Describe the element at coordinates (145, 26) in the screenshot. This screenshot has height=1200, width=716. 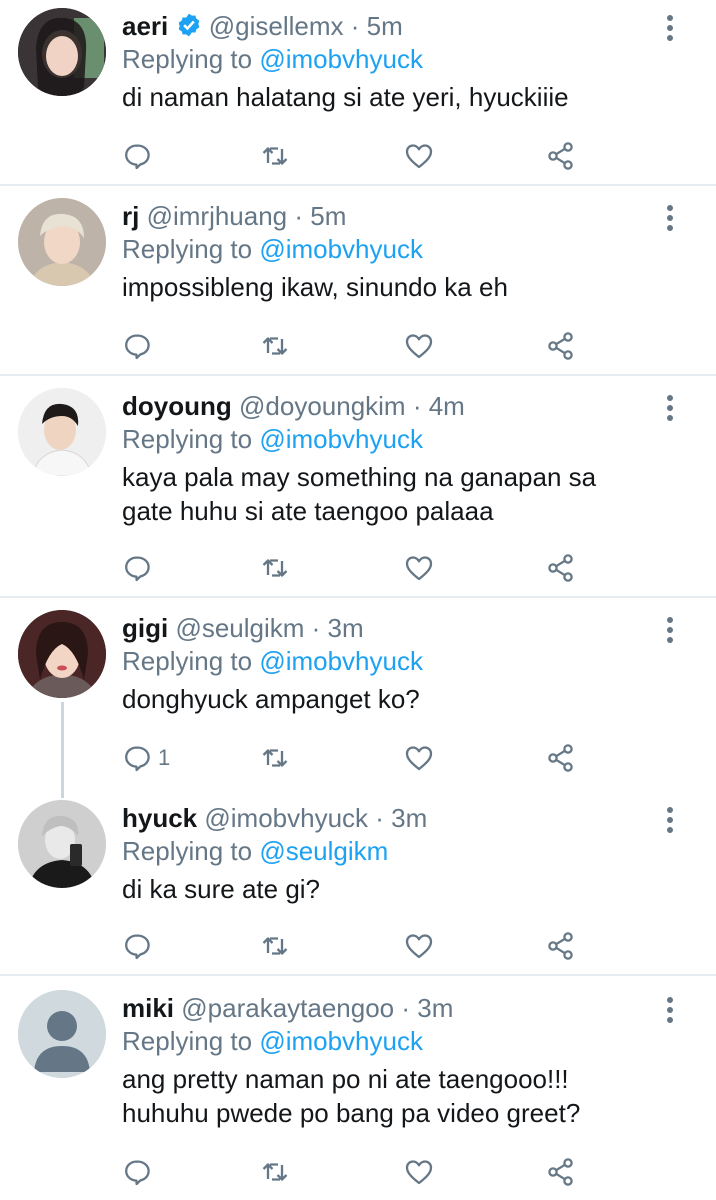
I see `display-name: aeri` at that location.